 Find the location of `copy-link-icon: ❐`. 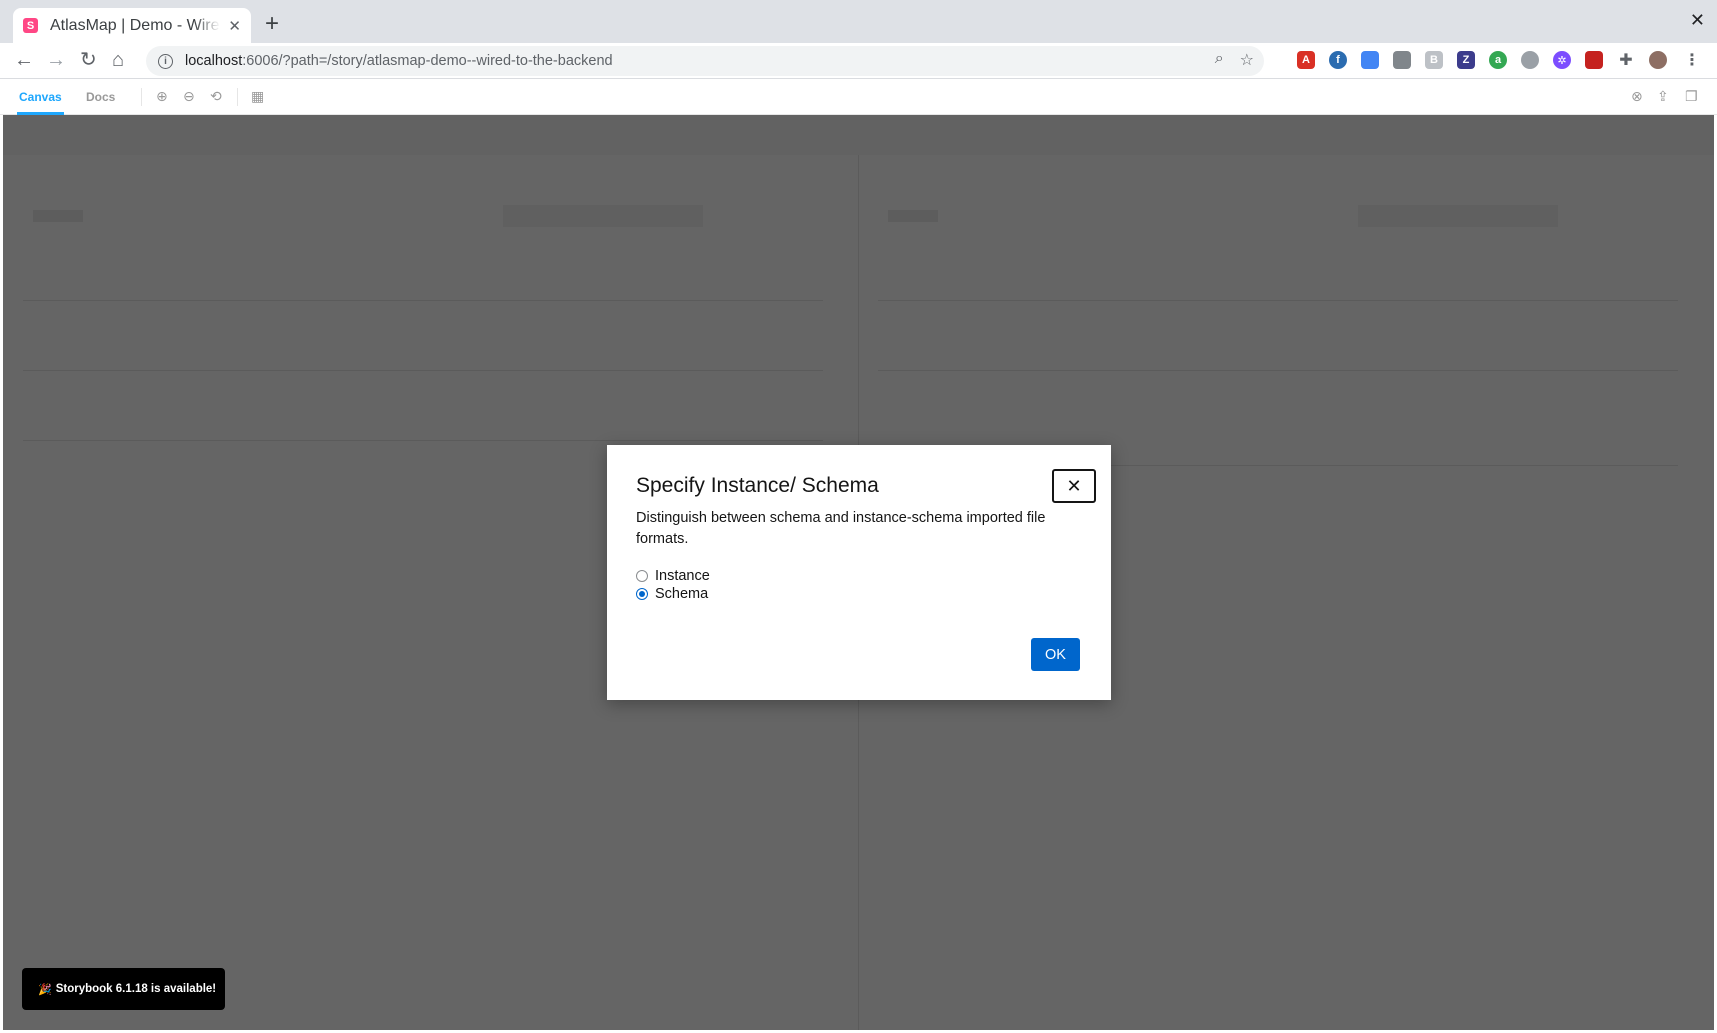

copy-link-icon: ❐ is located at coordinates (1691, 96).